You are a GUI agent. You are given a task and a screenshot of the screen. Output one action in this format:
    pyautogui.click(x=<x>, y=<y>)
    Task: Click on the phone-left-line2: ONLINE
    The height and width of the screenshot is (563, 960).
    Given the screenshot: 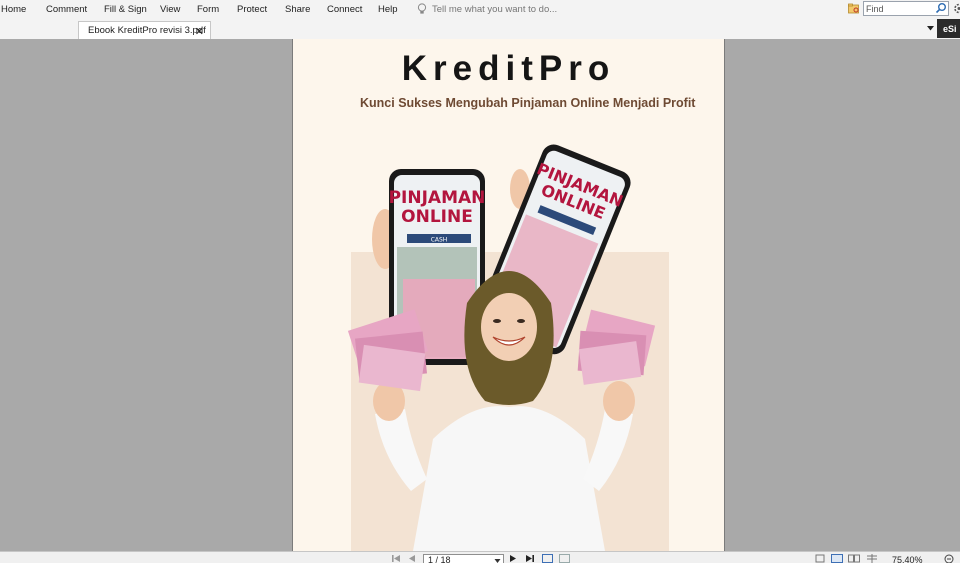 What is the action you would take?
    pyautogui.click(x=437, y=217)
    